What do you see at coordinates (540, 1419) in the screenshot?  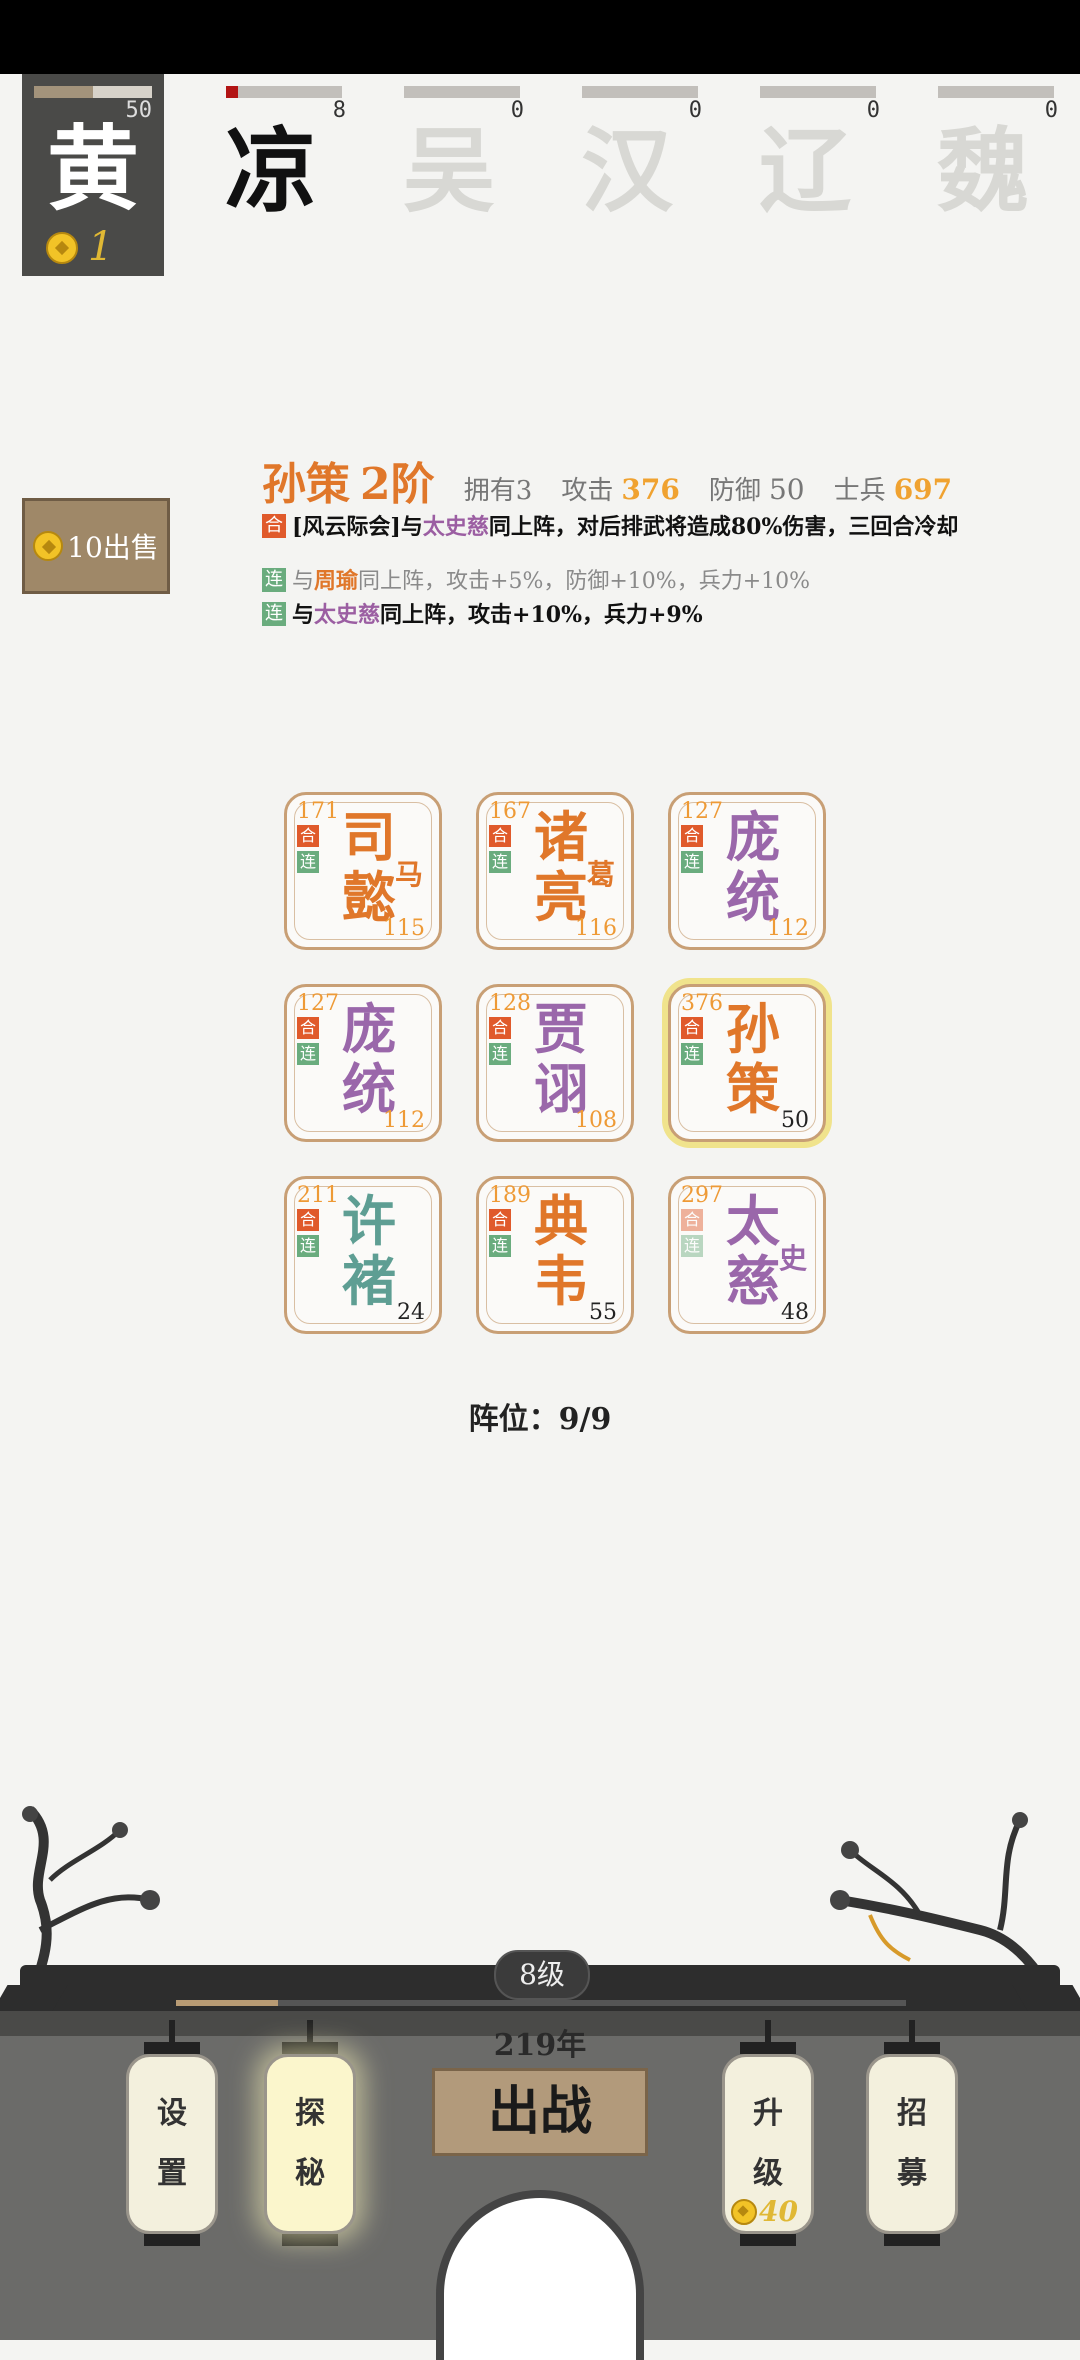 I see `formation-count: 阵位：9/9` at bounding box center [540, 1419].